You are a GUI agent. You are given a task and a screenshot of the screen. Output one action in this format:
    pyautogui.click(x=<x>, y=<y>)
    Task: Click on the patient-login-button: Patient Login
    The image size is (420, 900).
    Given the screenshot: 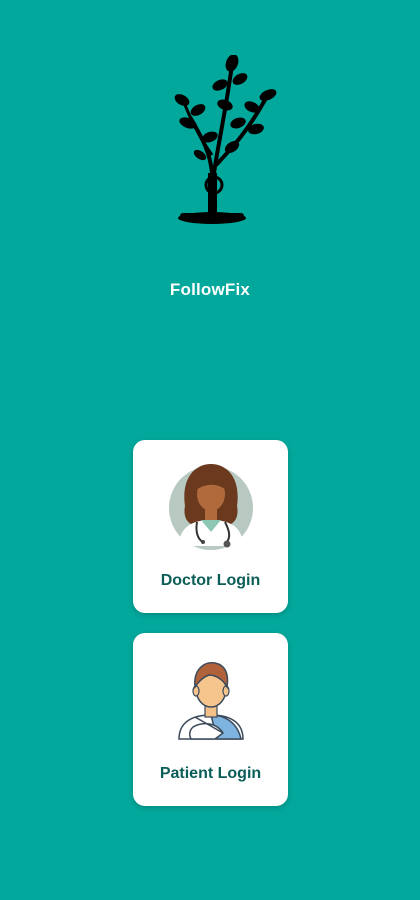 What is the action you would take?
    pyautogui.click(x=210, y=719)
    